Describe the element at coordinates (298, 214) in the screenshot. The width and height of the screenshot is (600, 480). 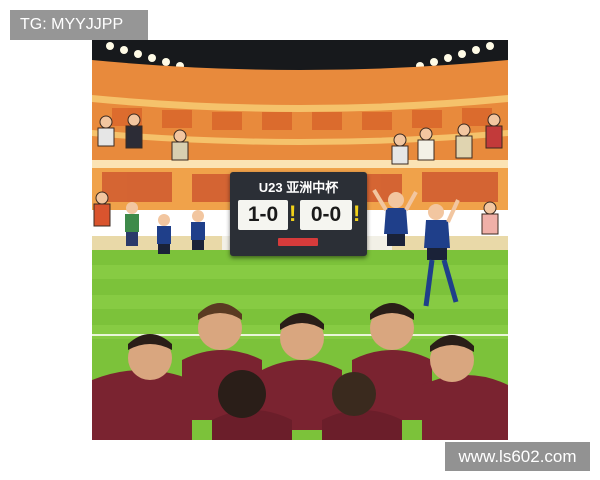
I see `scoreboard: U23 亚洲中杯 1-0 ! 0-0 !` at that location.